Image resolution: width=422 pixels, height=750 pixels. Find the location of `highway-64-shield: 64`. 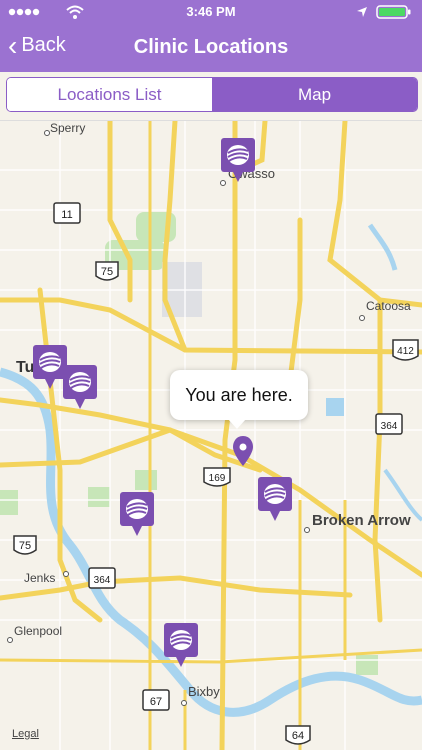

highway-64-shield: 64 is located at coordinates (298, 735).